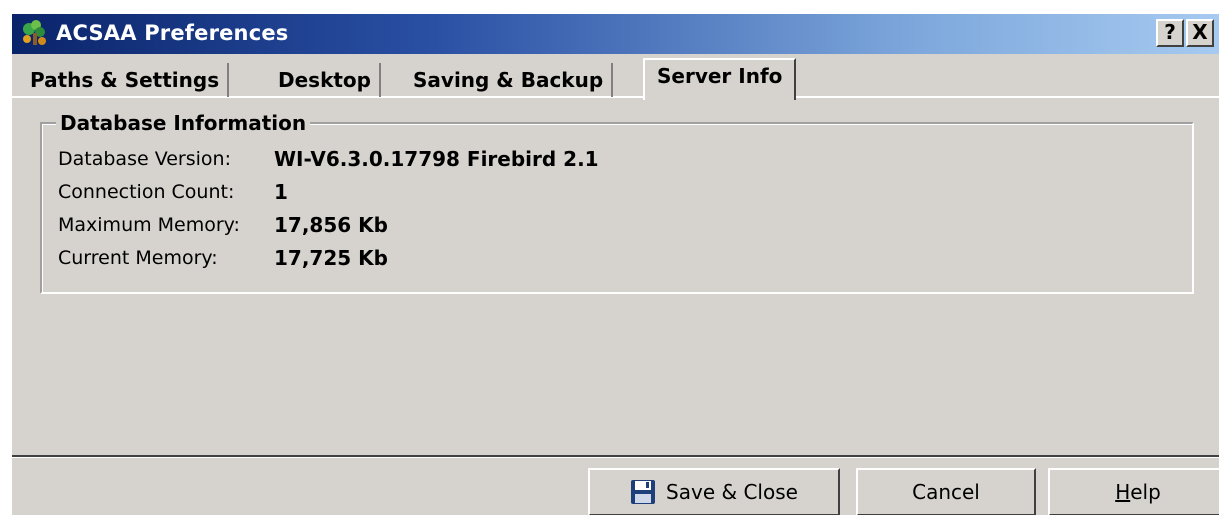 This screenshot has width=1219, height=515. I want to click on save-close-button: Save & Close, so click(714, 491).